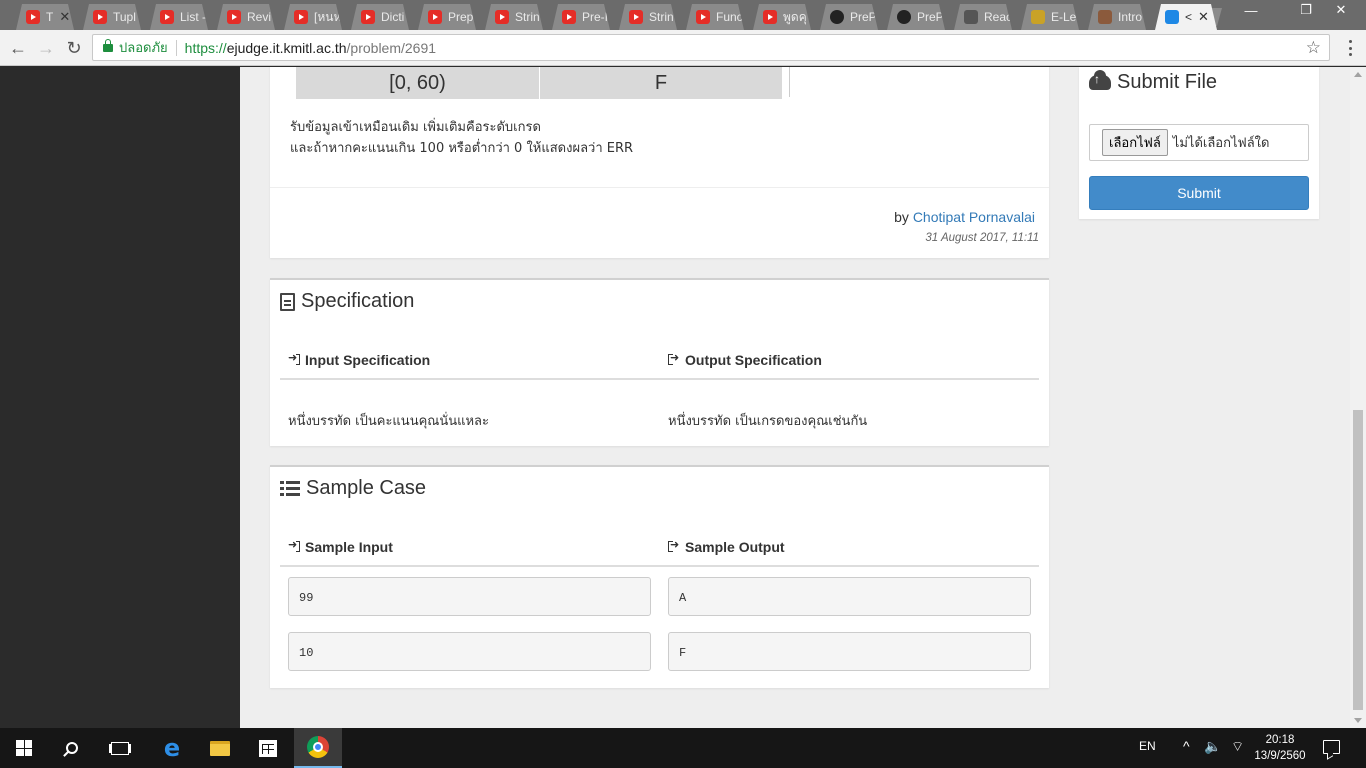 The height and width of the screenshot is (768, 1366). What do you see at coordinates (659, 187) in the screenshot?
I see `divider` at bounding box center [659, 187].